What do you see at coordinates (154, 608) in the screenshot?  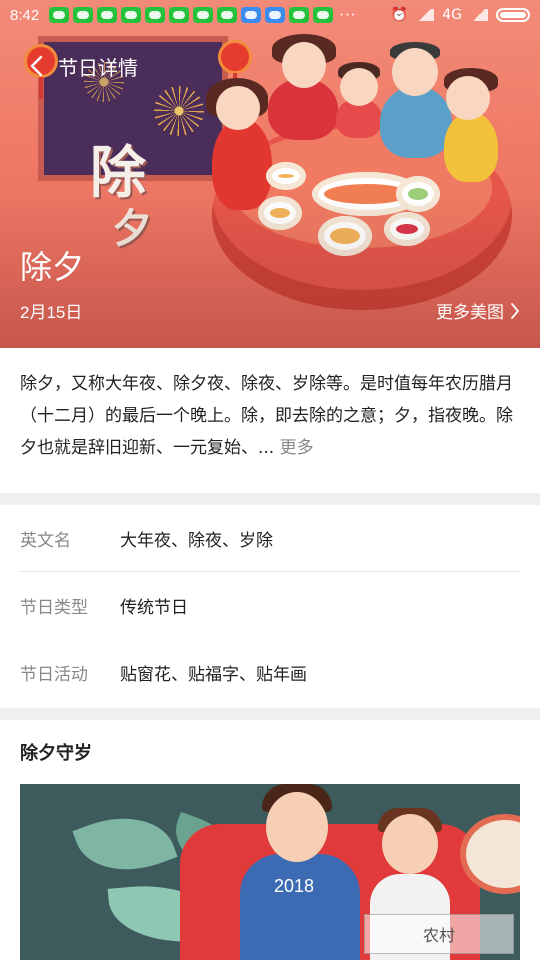 I see `info-value: 传统节日` at bounding box center [154, 608].